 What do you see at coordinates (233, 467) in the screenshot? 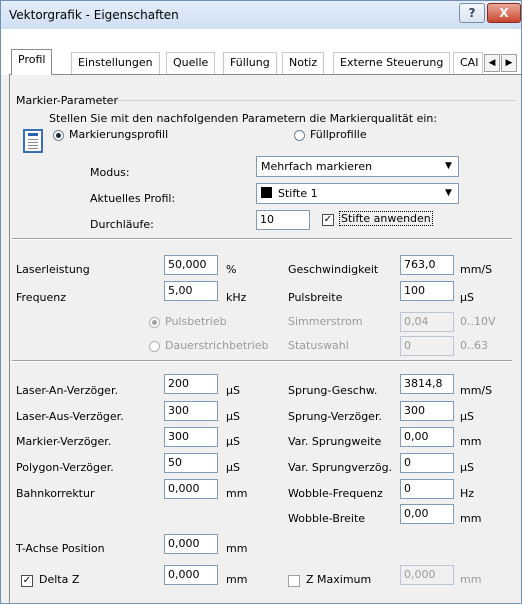
I see `polygon-verzoeger-unit: µS` at bounding box center [233, 467].